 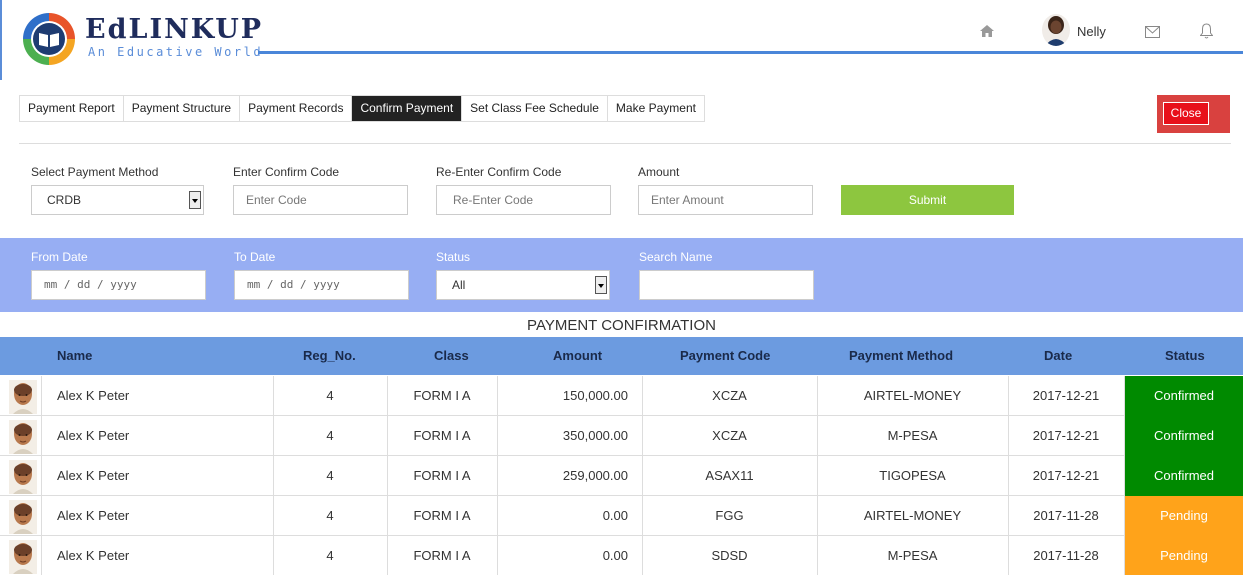 I want to click on column-header-payment-method: Payment Method, so click(x=901, y=355).